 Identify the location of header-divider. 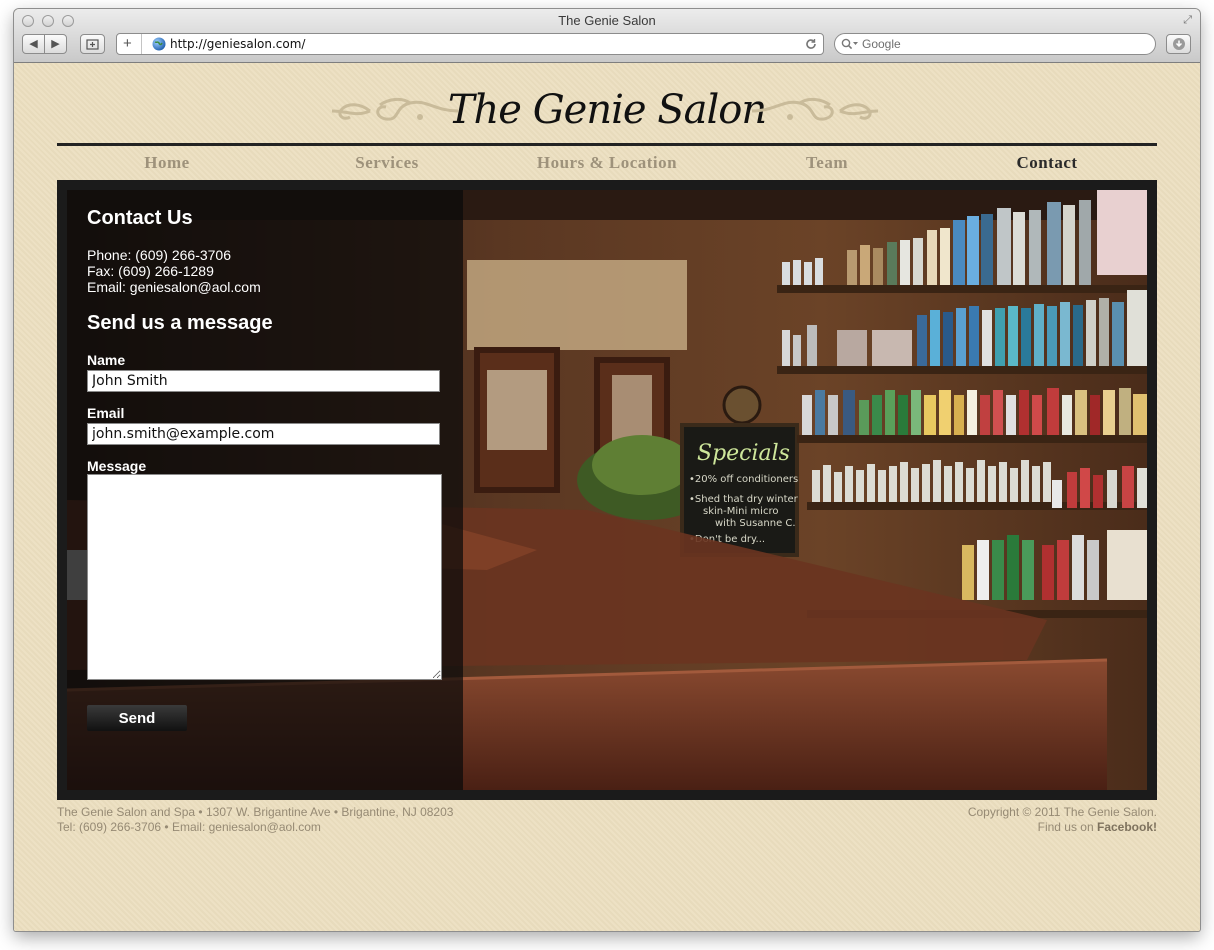
(607, 144).